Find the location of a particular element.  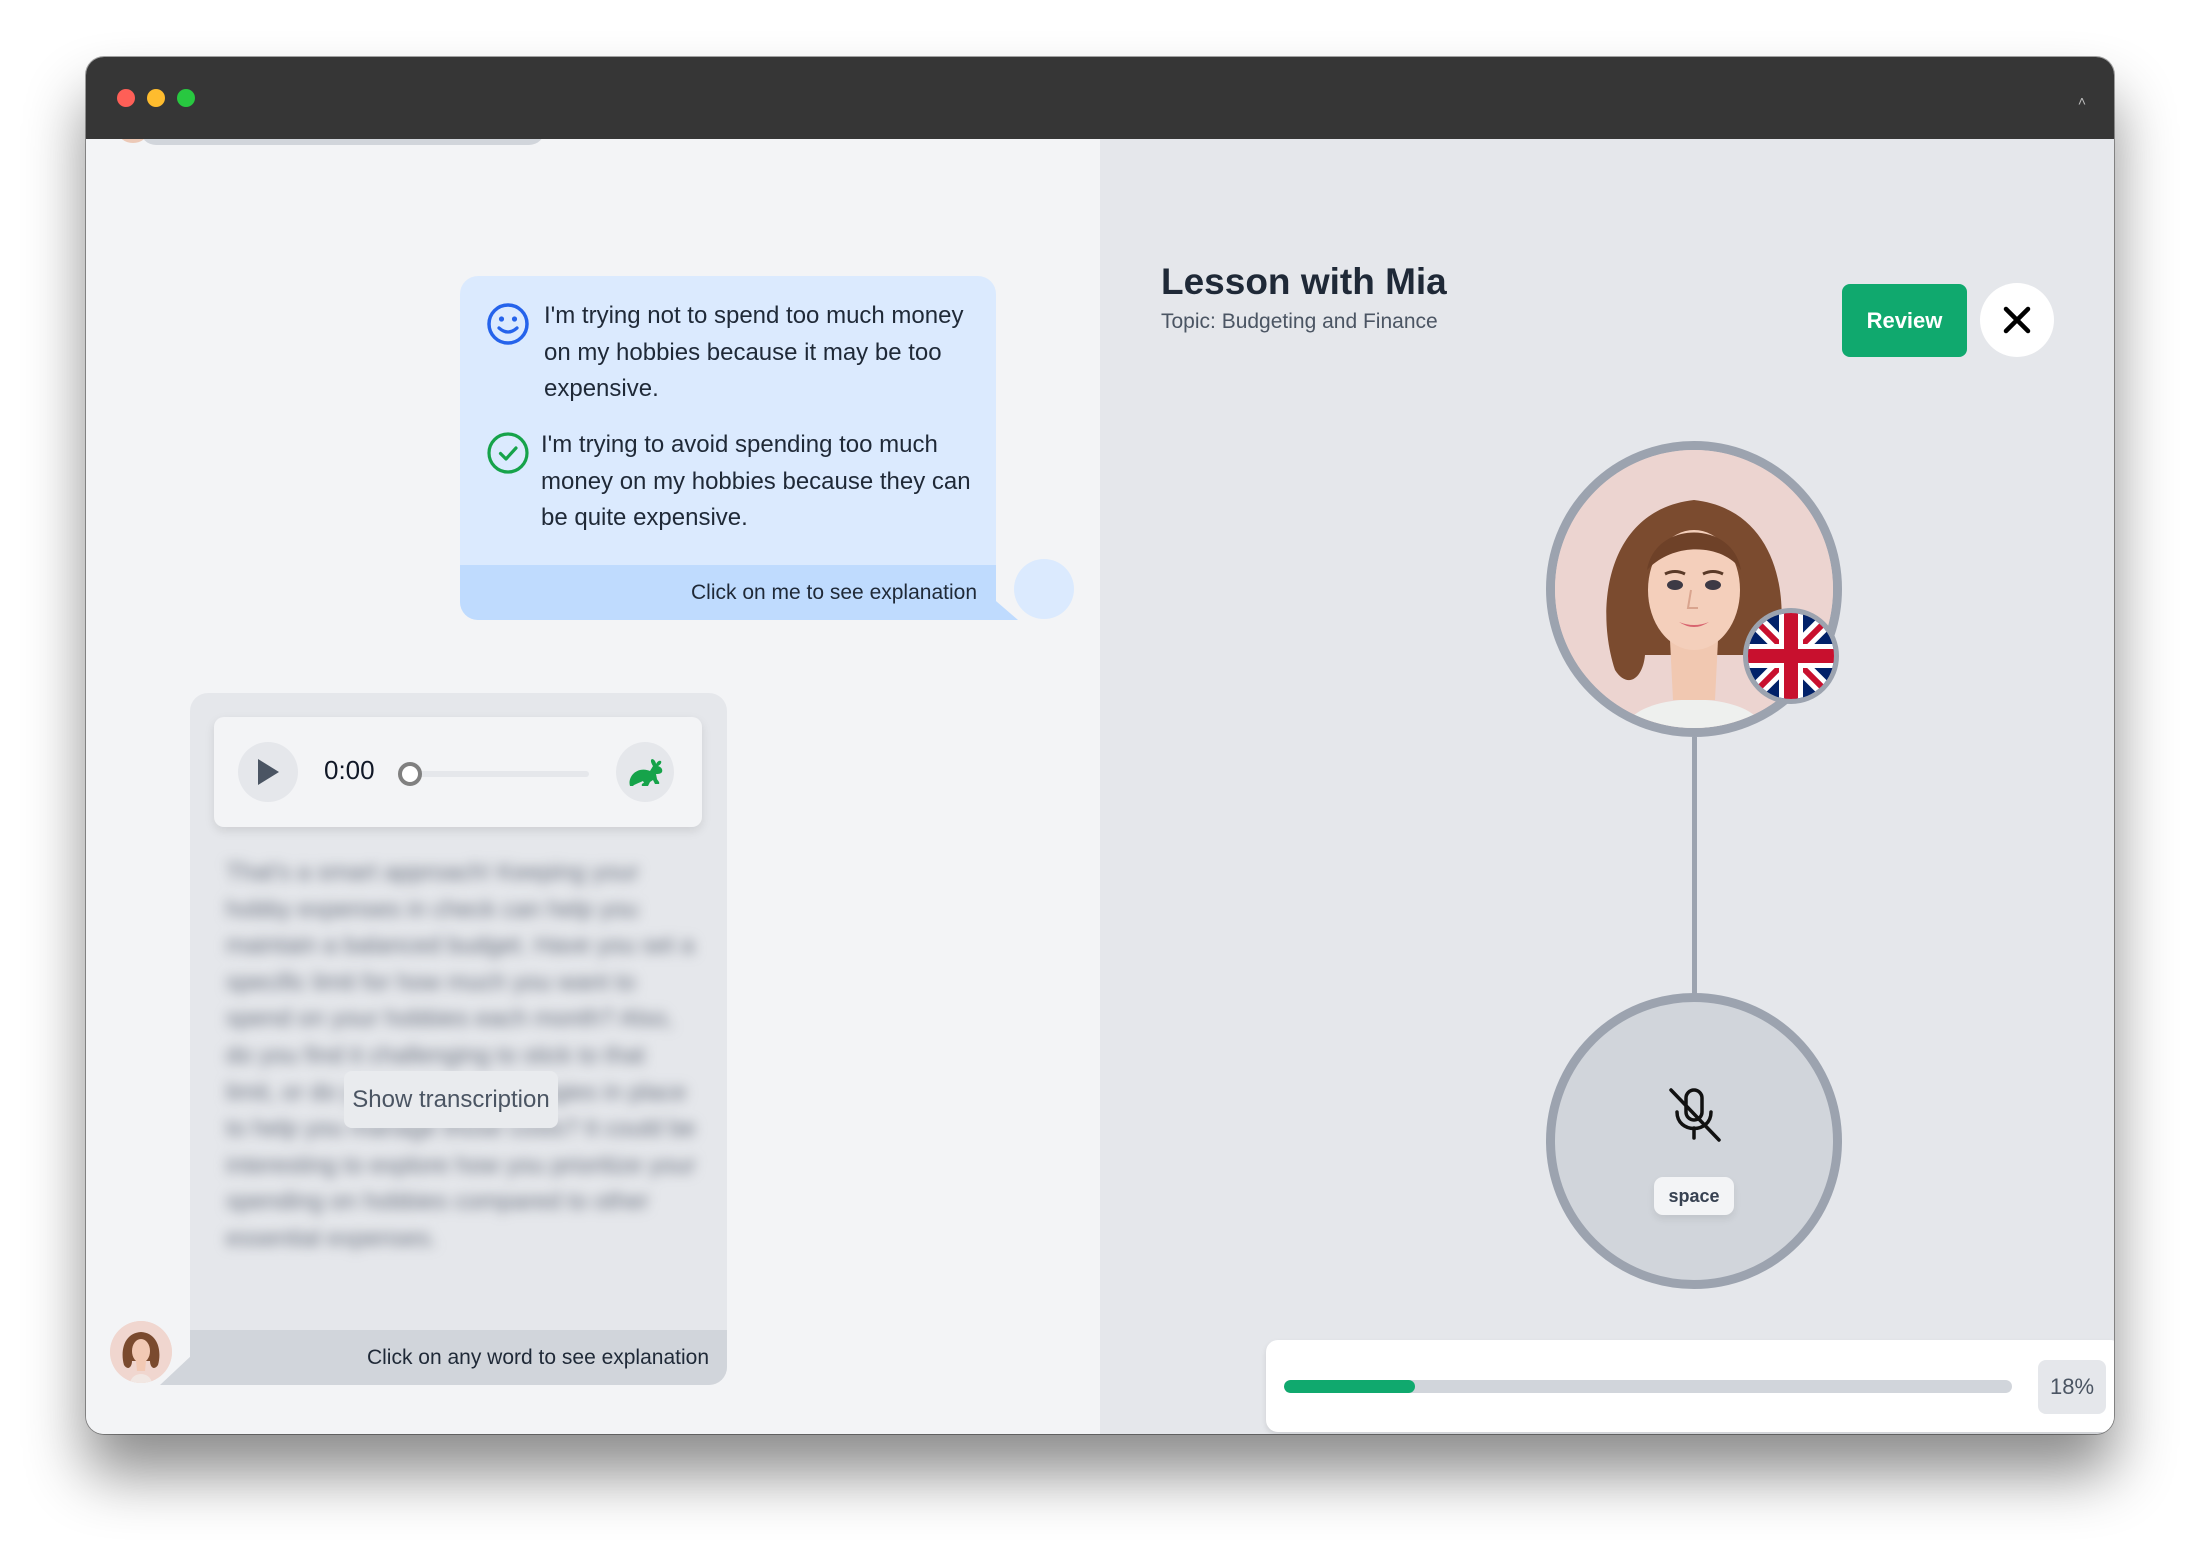

microphone-button: space is located at coordinates (1694, 1141).